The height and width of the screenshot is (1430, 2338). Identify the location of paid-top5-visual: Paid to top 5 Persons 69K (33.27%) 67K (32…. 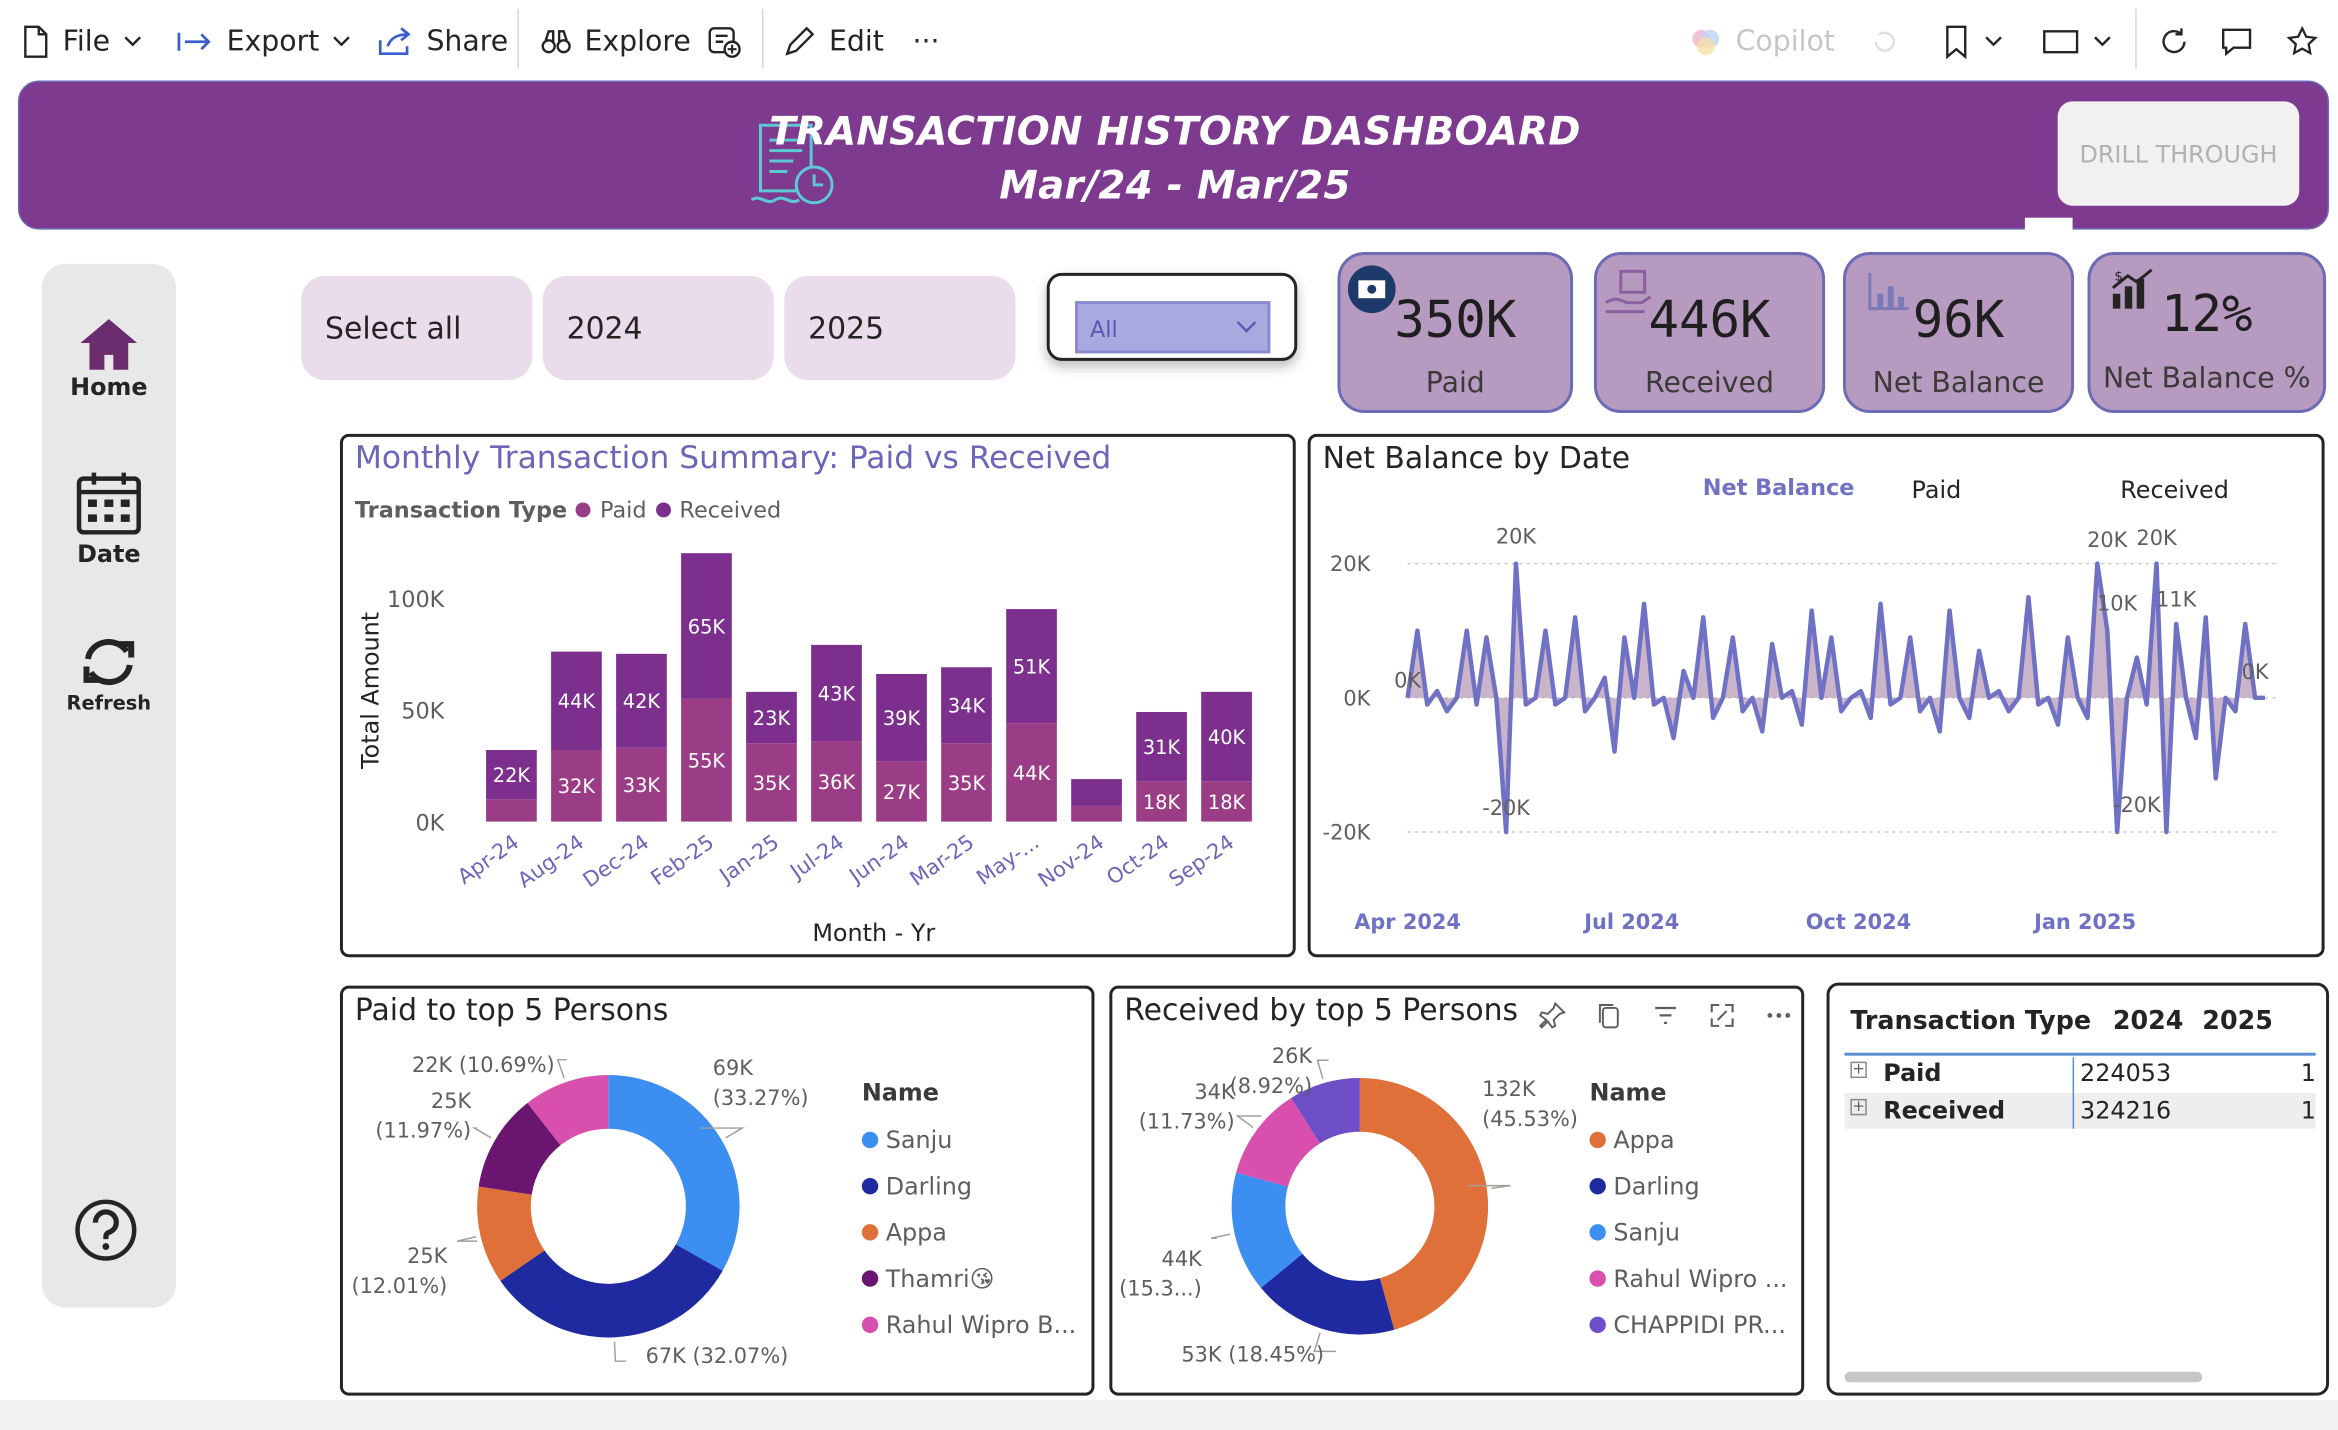
(717, 1190).